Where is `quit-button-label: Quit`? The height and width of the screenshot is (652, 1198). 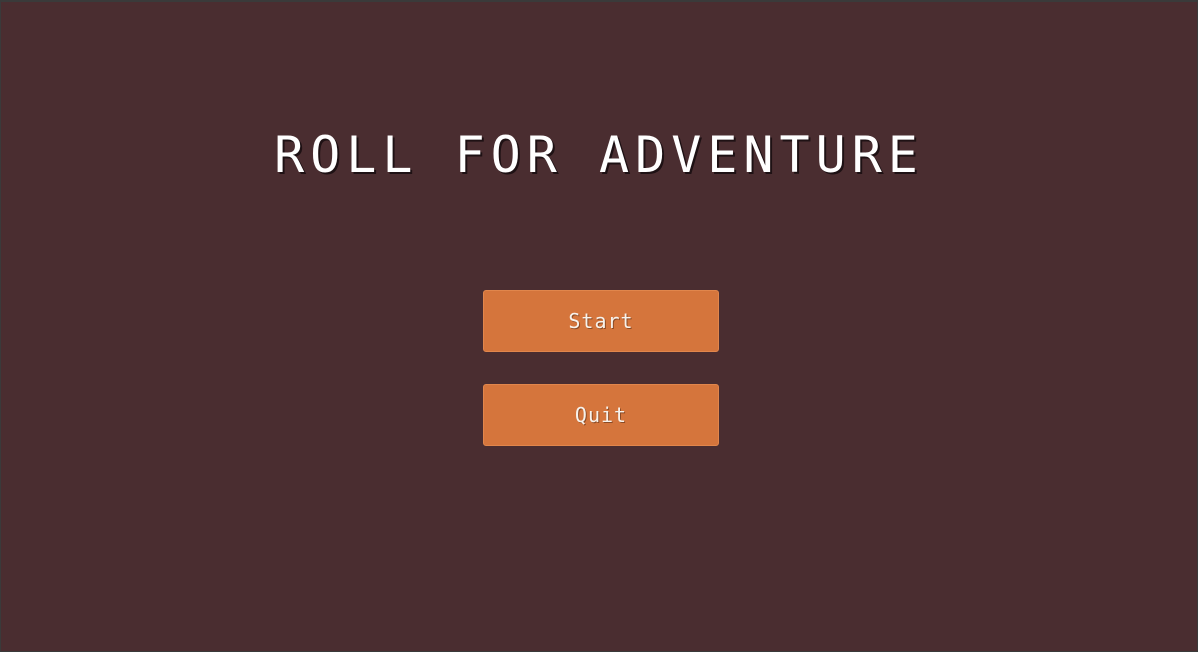
quit-button-label: Quit is located at coordinates (601, 415).